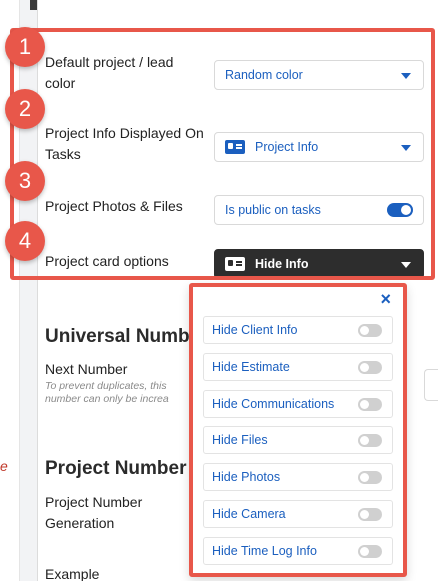 This screenshot has height=581, width=438. What do you see at coordinates (370, 514) in the screenshot?
I see `hide-camera-toggle` at bounding box center [370, 514].